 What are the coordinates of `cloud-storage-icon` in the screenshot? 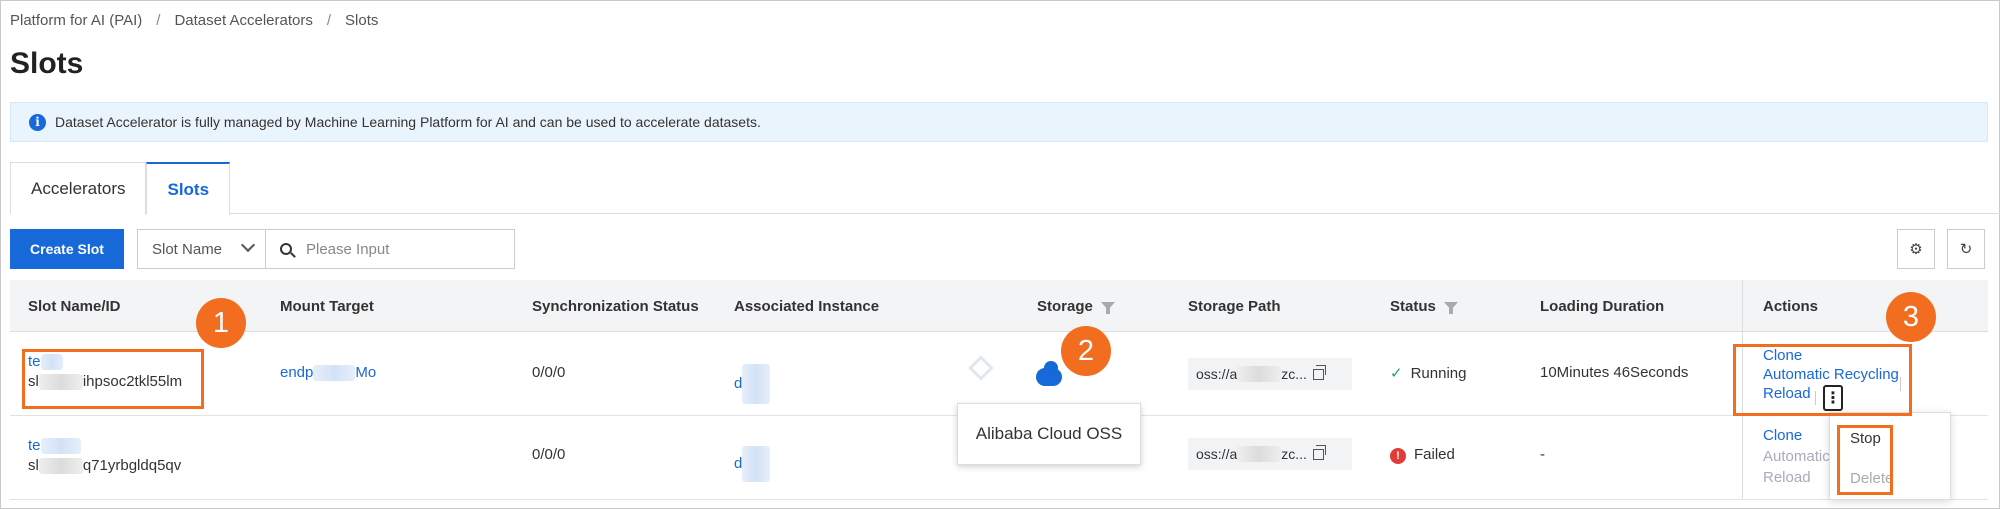 It's located at (1049, 373).